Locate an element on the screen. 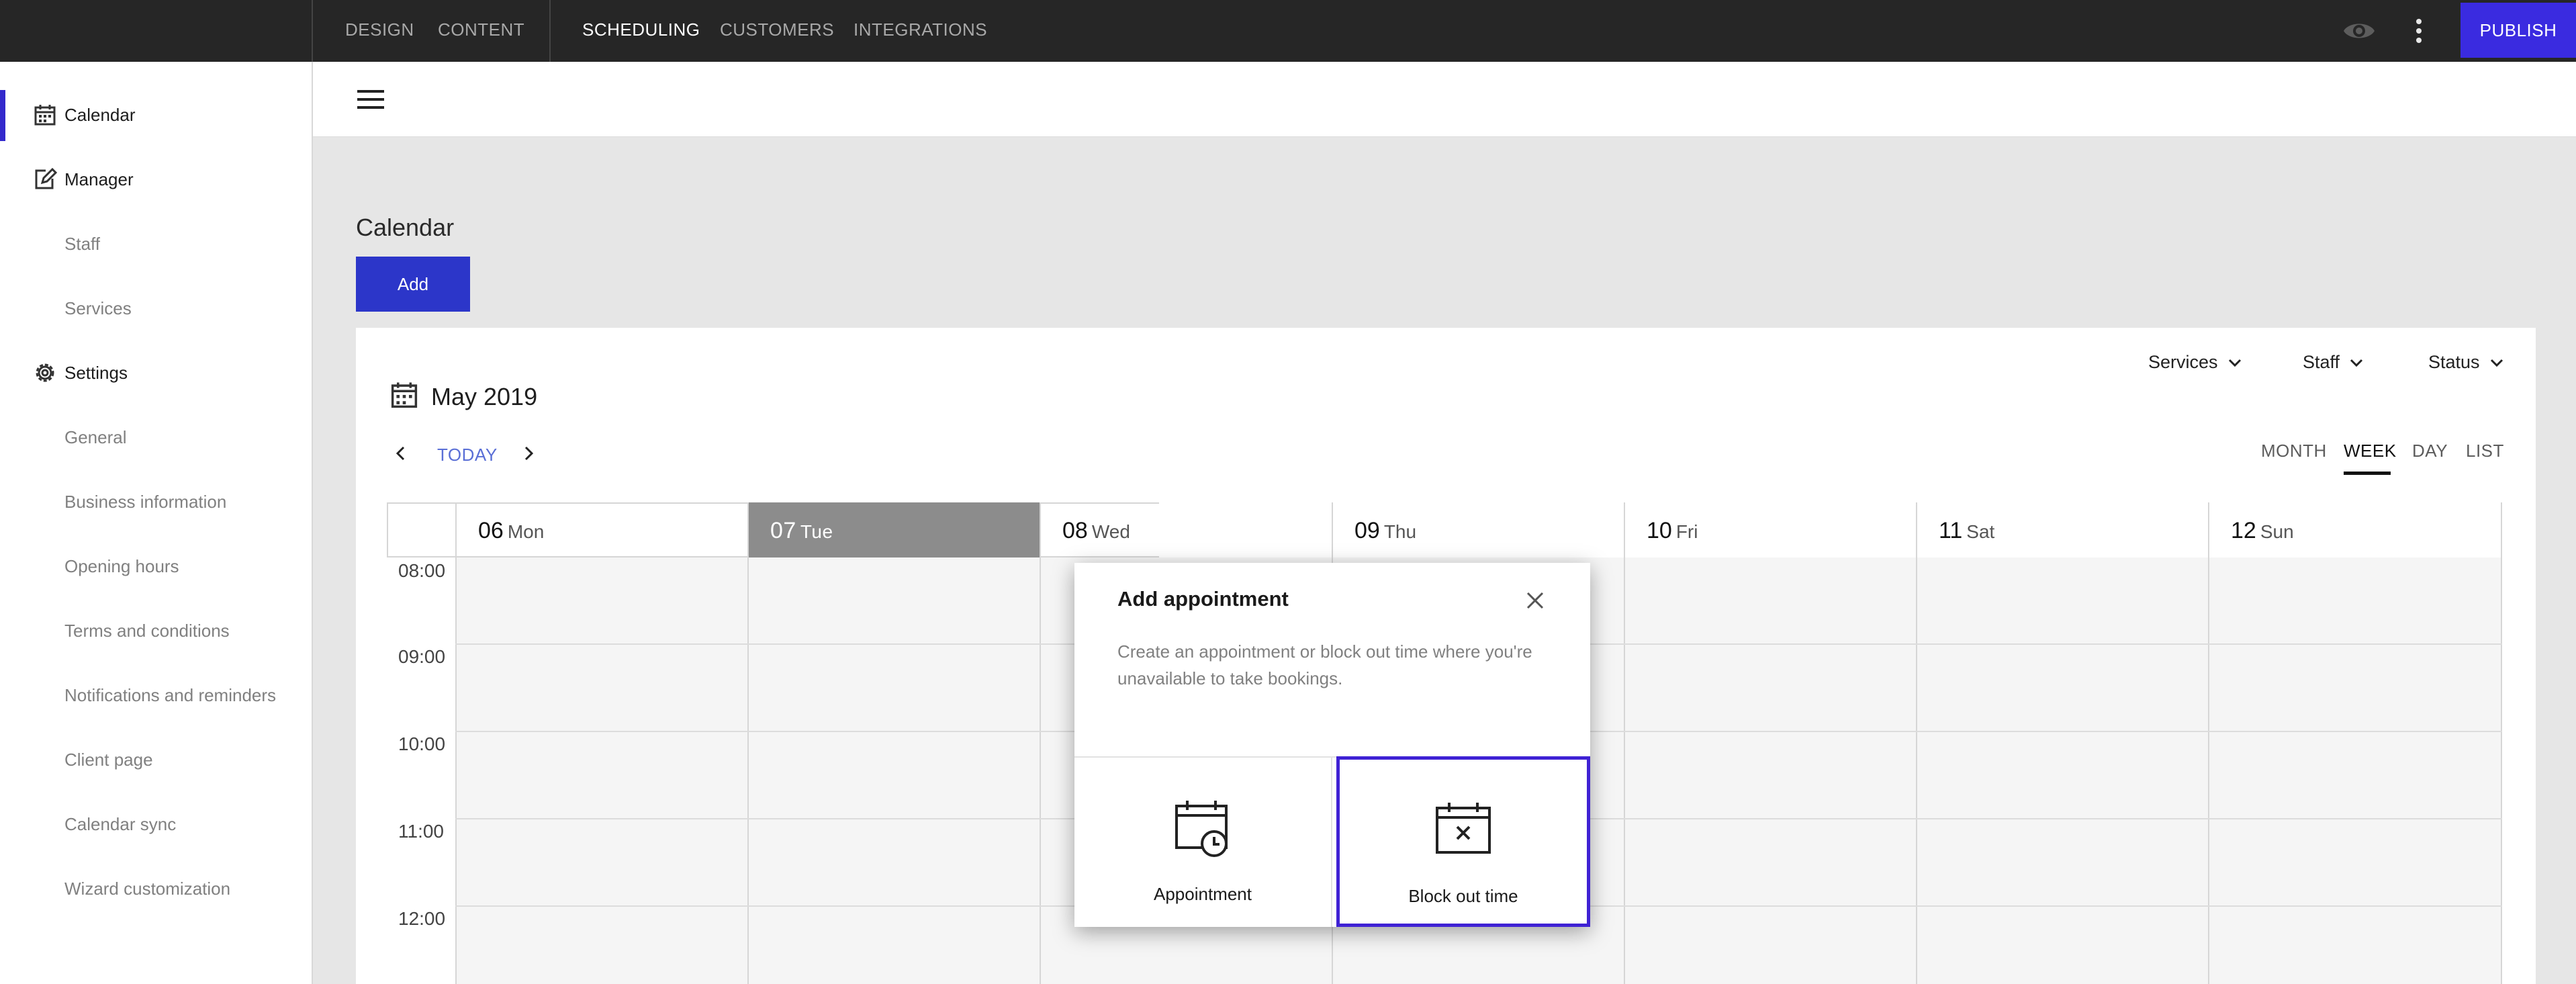  day-name: Sun is located at coordinates (2277, 531).